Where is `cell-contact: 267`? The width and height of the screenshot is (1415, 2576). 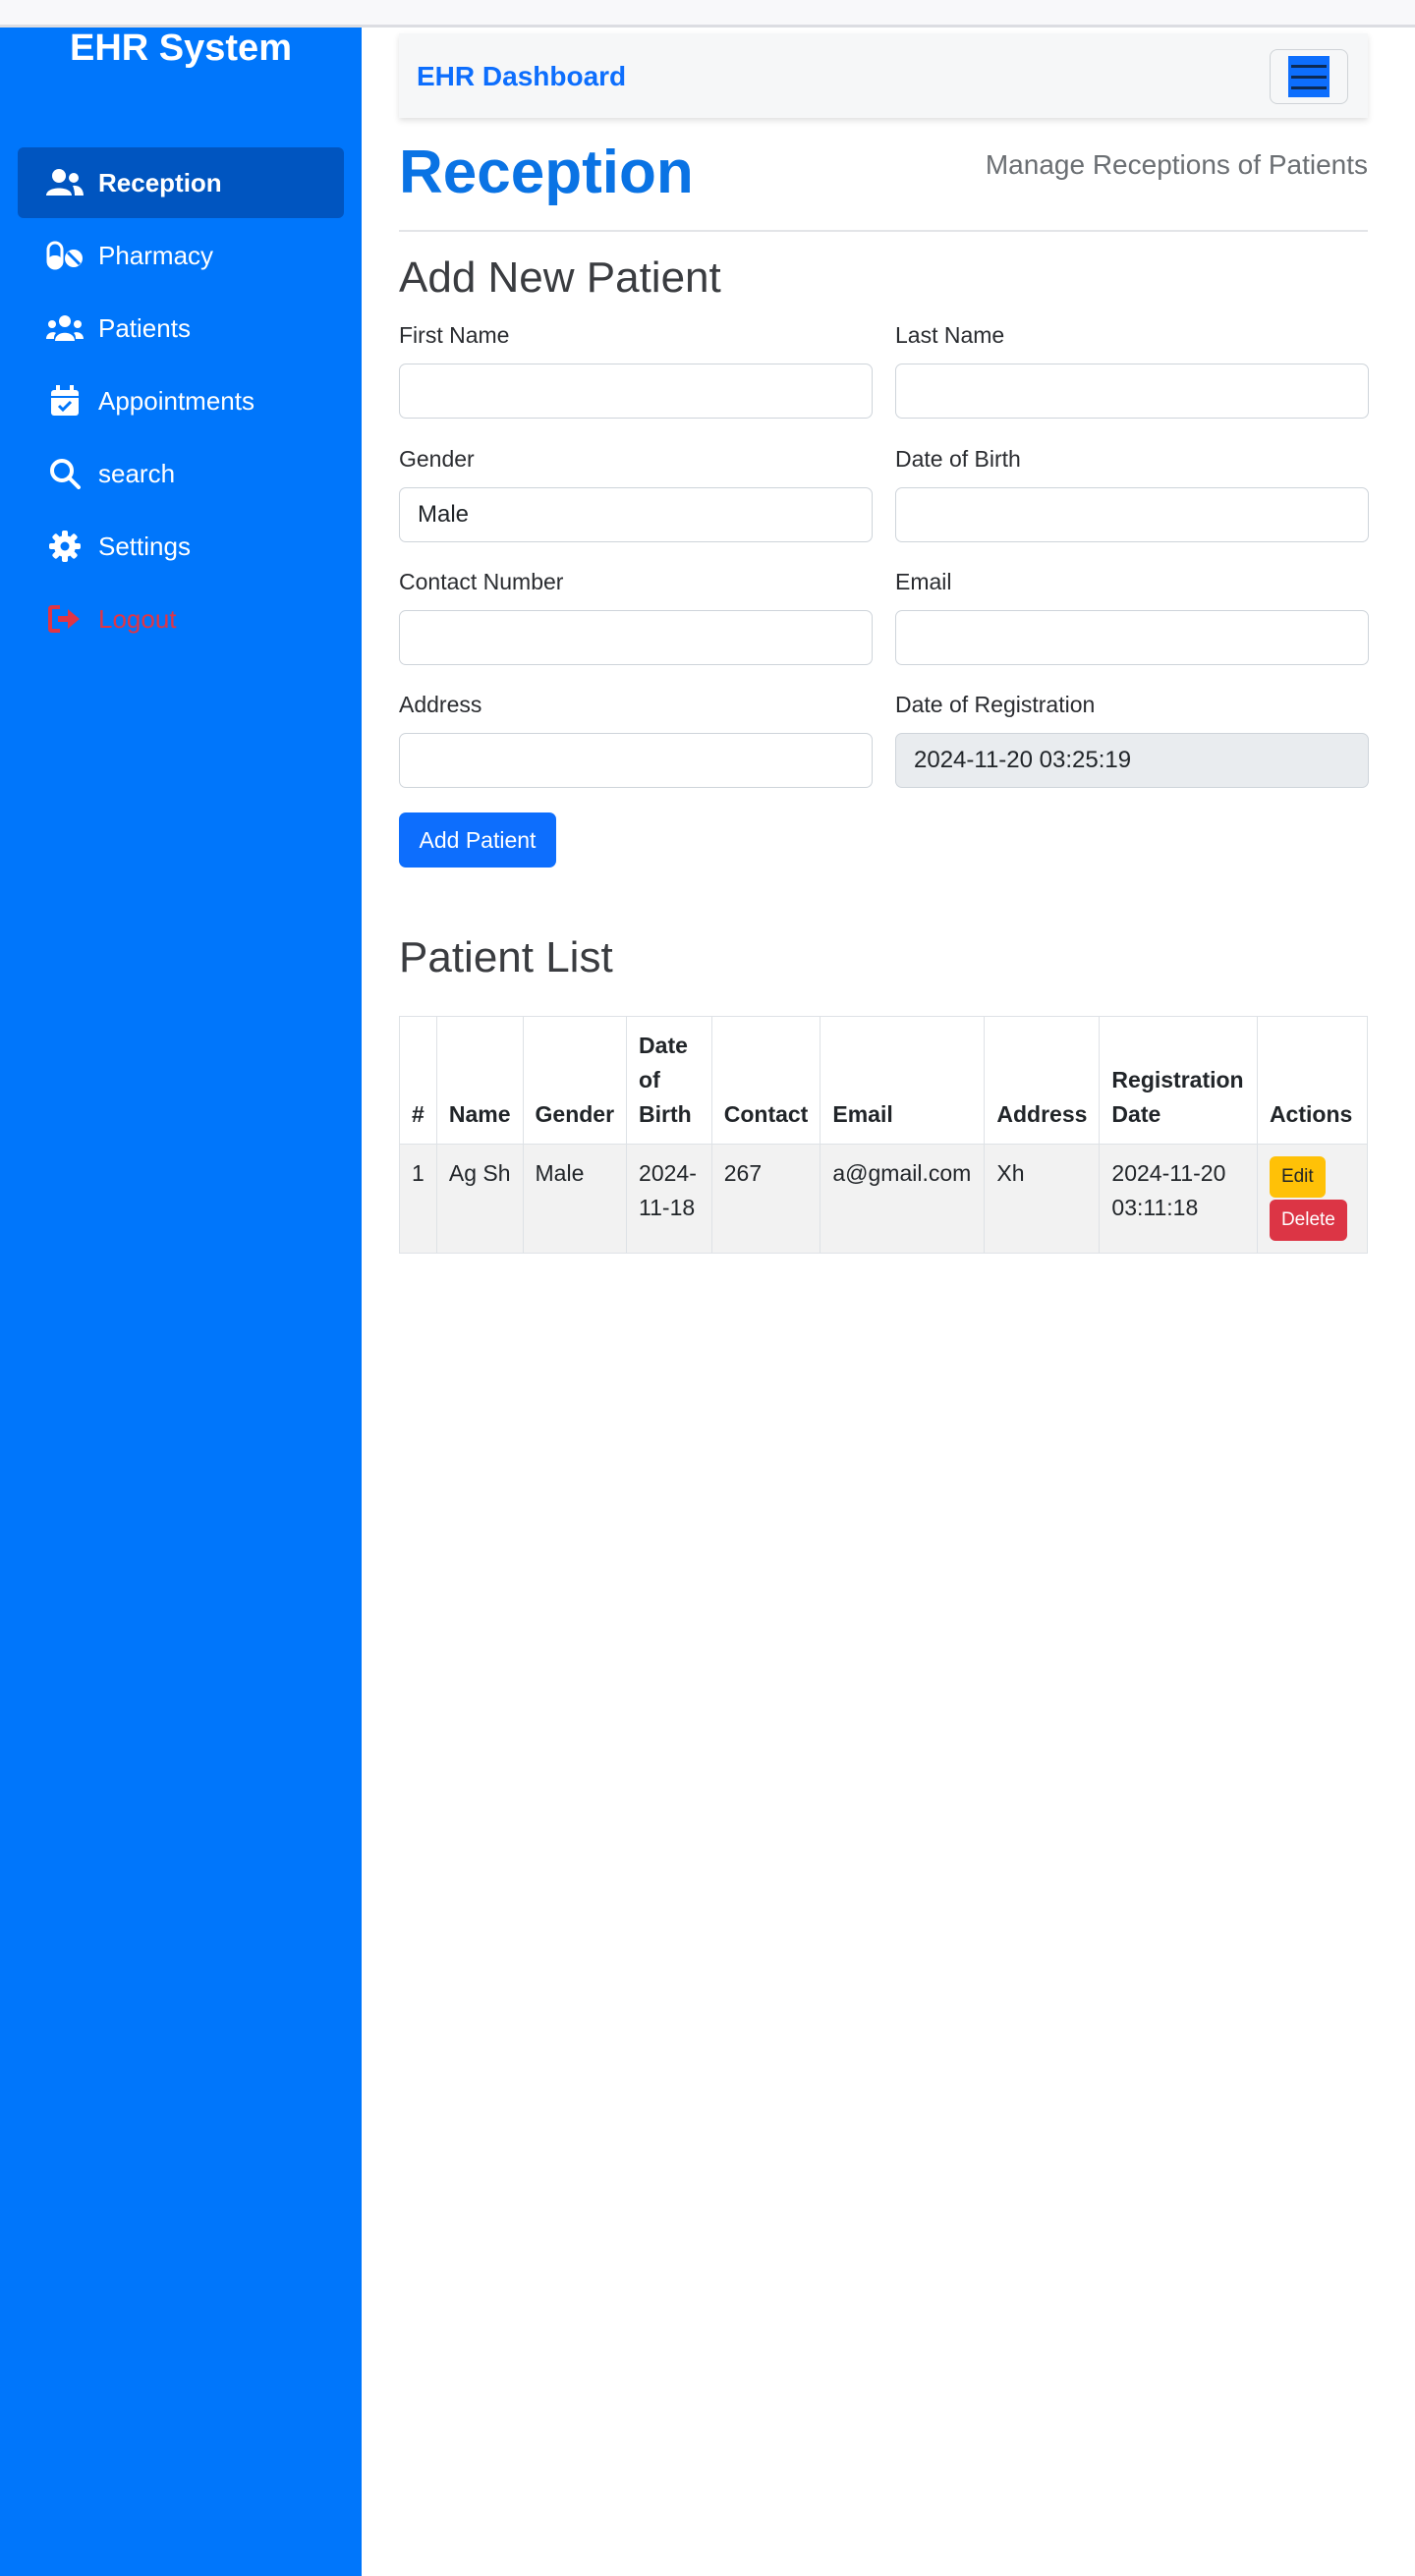
cell-contact: 267 is located at coordinates (765, 1199).